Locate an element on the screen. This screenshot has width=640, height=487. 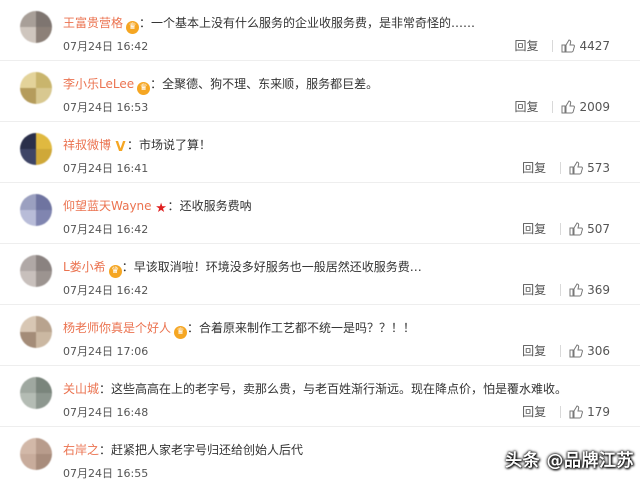
username-link: 仰望蓝天Wayne is located at coordinates (107, 206).